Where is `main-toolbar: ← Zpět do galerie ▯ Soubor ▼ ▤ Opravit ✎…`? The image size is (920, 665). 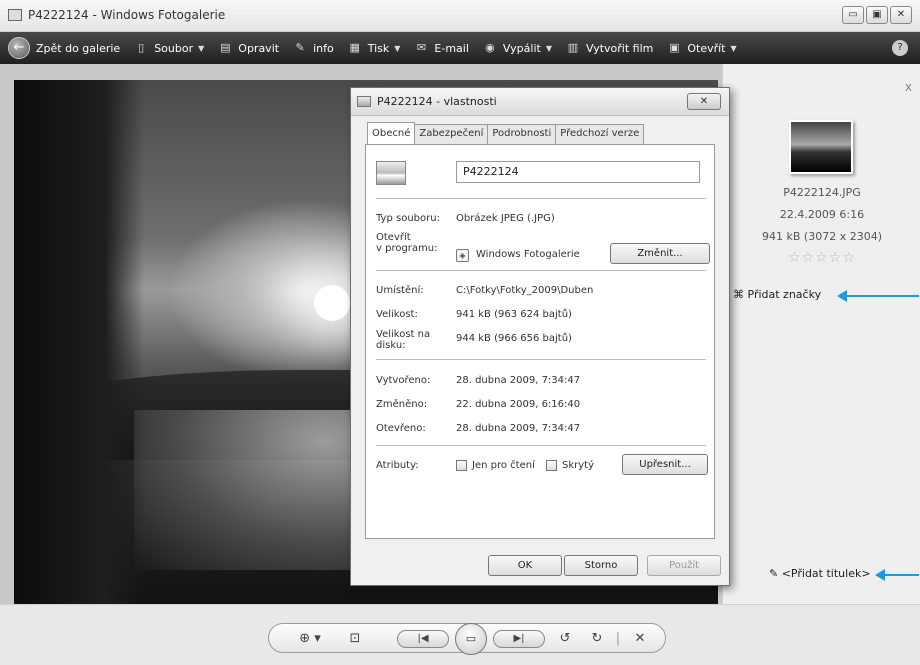
main-toolbar: ← Zpět do galerie ▯ Soubor ▼ ▤ Opravit ✎… is located at coordinates (460, 48).